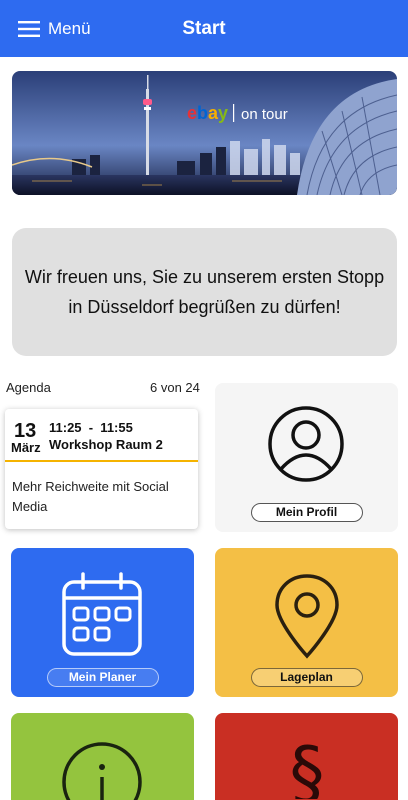 The height and width of the screenshot is (800, 408). Describe the element at coordinates (102, 614) in the screenshot. I see `calendar-icon` at that location.